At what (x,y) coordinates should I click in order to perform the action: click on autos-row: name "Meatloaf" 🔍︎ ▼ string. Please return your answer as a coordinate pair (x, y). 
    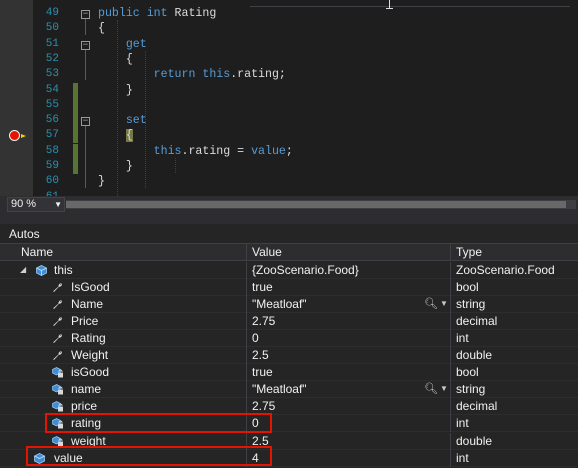
    Looking at the image, I should click on (289, 390).